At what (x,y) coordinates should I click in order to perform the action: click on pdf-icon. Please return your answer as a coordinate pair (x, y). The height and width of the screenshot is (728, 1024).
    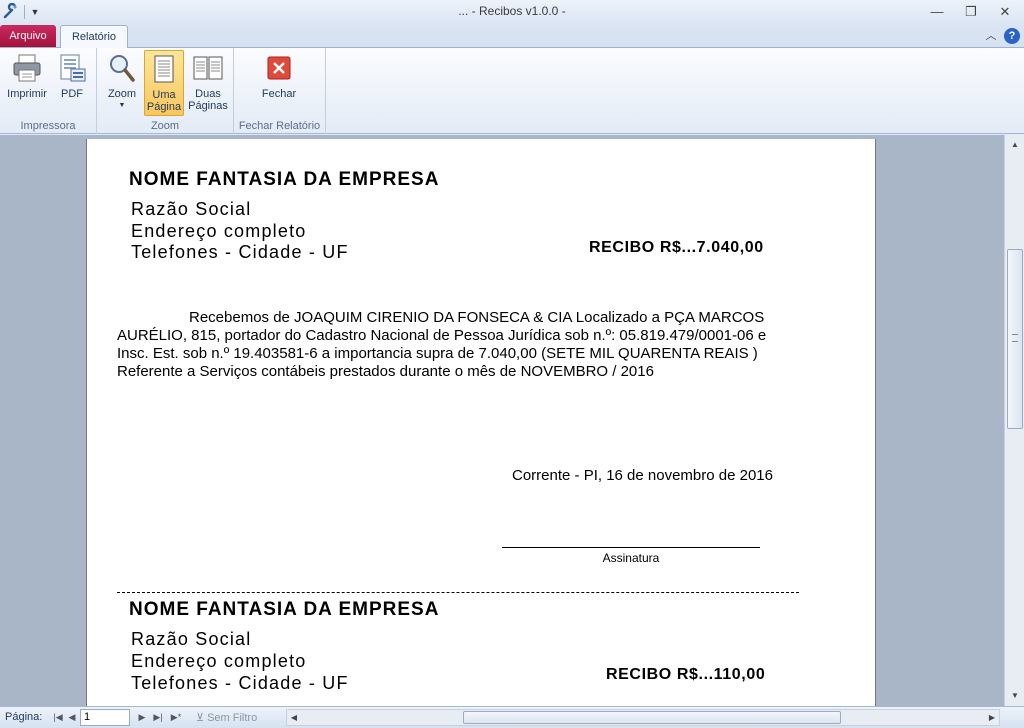
    Looking at the image, I should click on (73, 68).